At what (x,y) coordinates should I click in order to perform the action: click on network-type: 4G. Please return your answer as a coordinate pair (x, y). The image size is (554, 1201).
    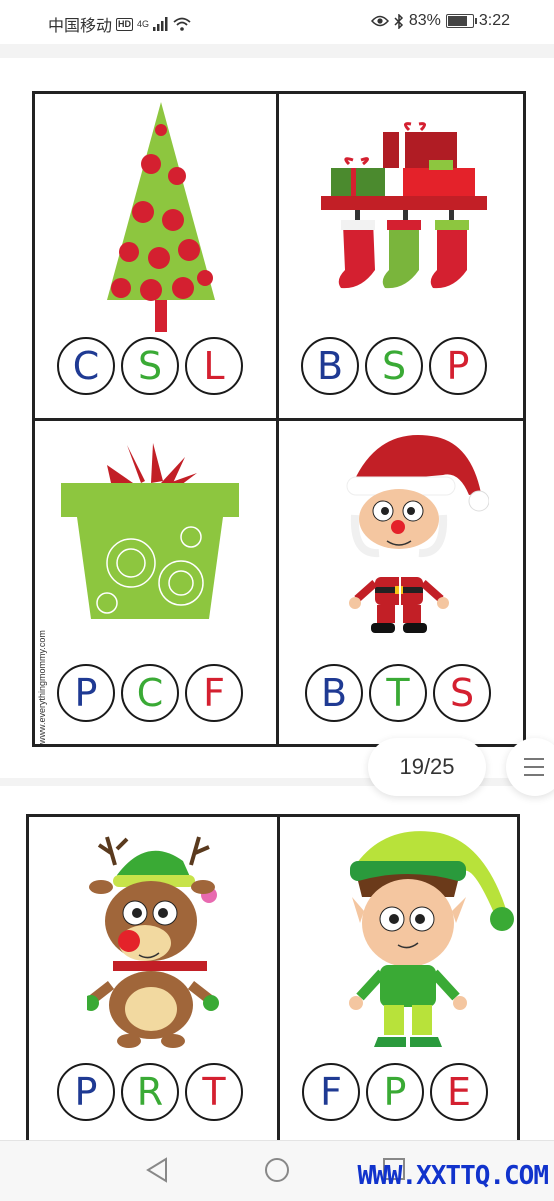
    Looking at the image, I should click on (143, 24).